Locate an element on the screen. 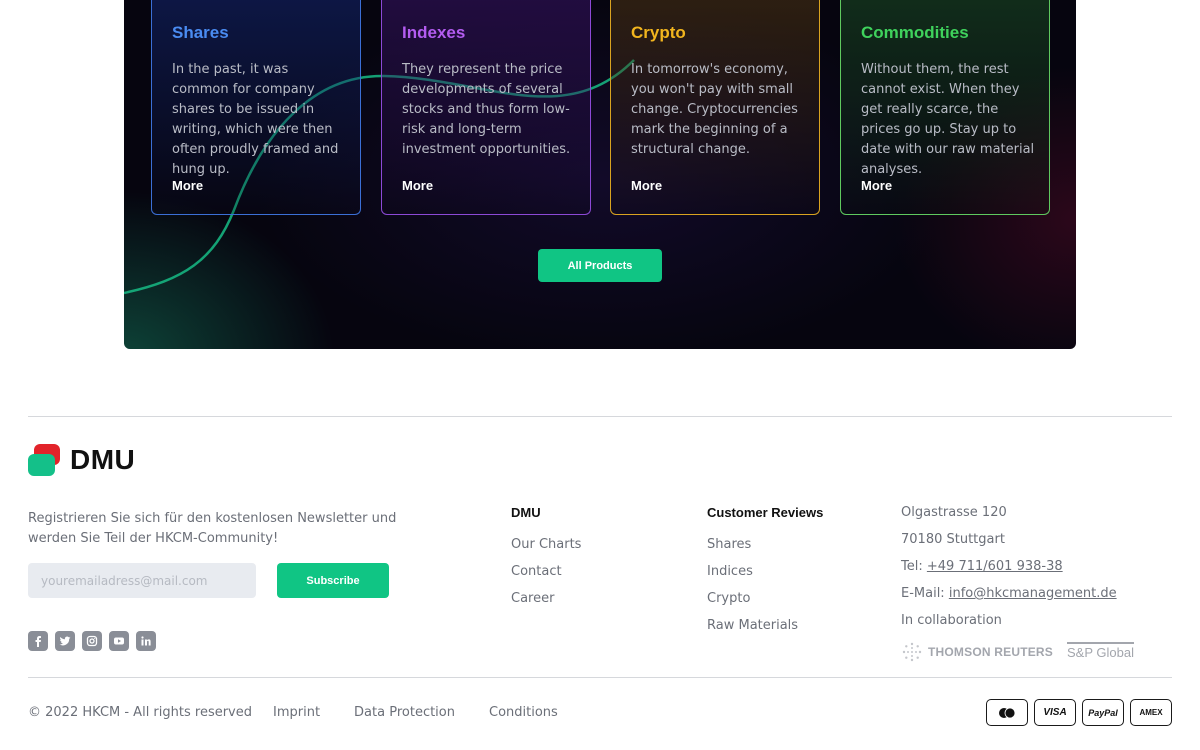  collaboration-label: In collaboration is located at coordinates (951, 620).